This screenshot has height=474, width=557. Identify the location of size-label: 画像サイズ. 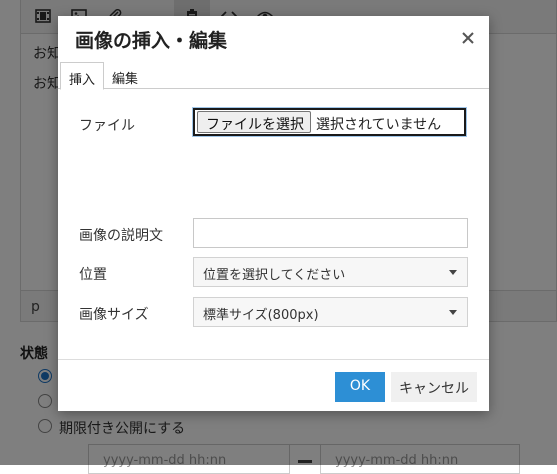
(114, 315).